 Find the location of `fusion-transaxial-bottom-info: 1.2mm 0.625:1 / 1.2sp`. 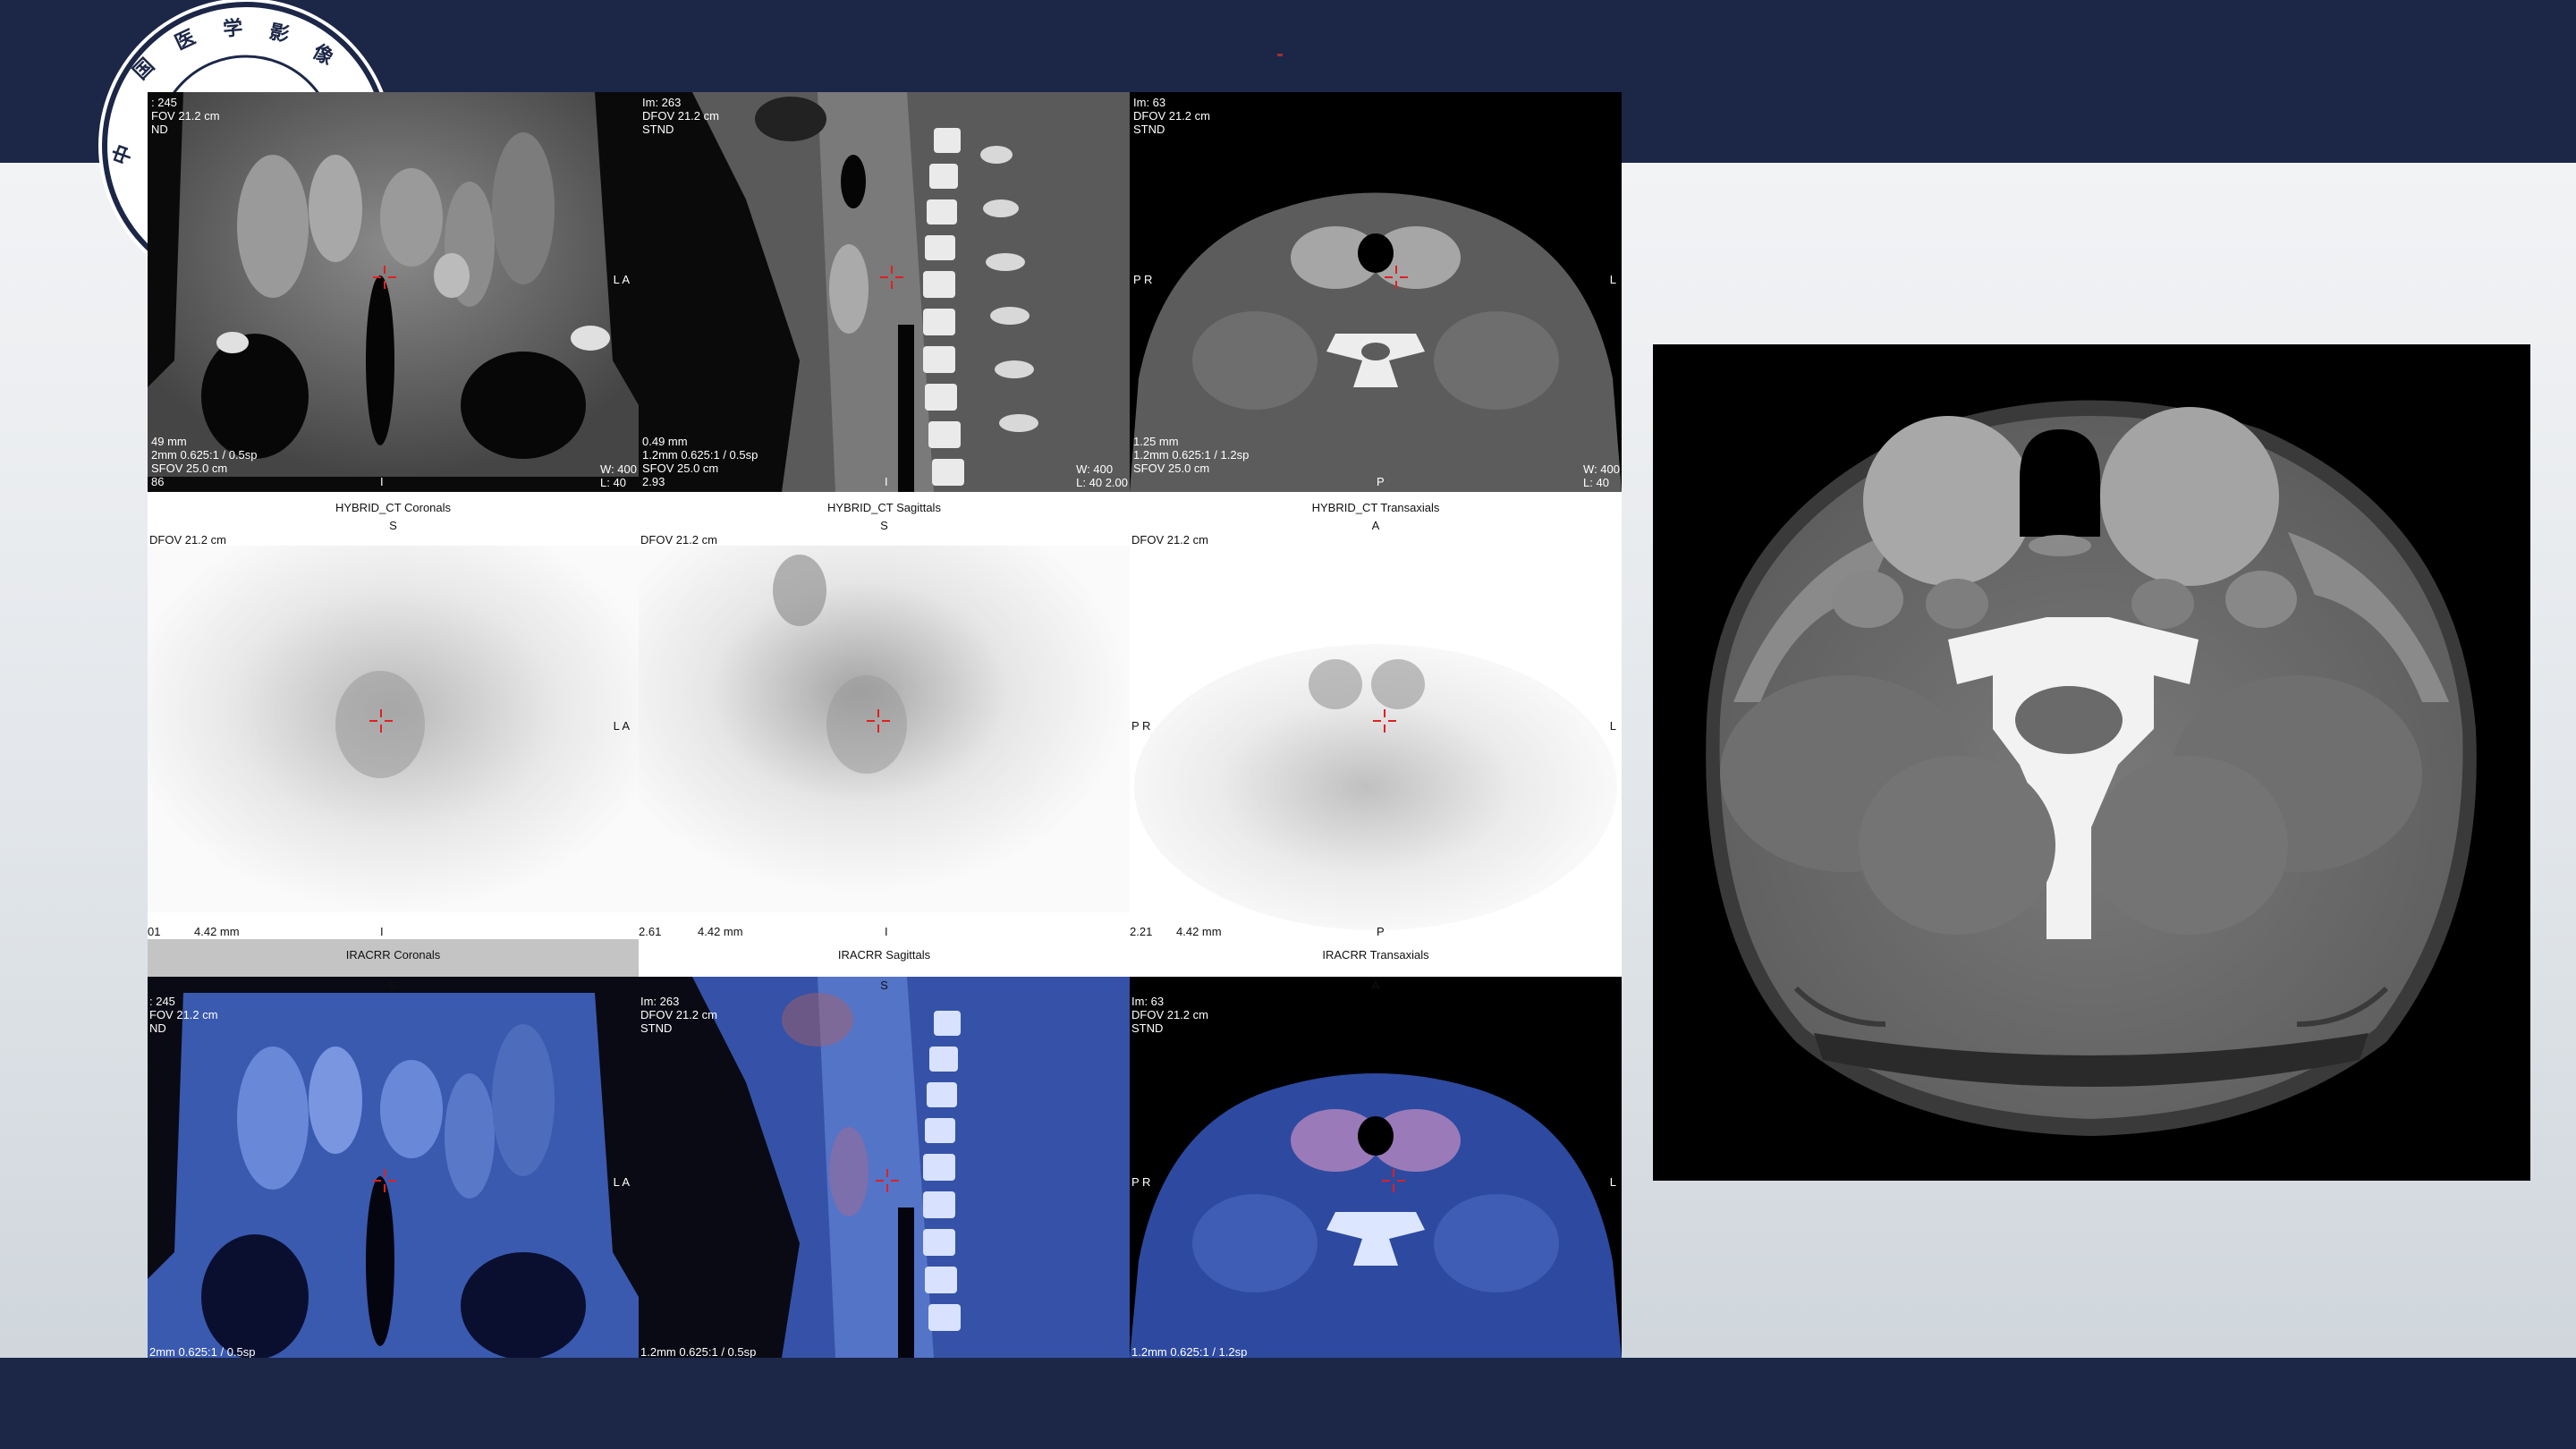

fusion-transaxial-bottom-info: 1.2mm 0.625:1 / 1.2sp is located at coordinates (1189, 1351).